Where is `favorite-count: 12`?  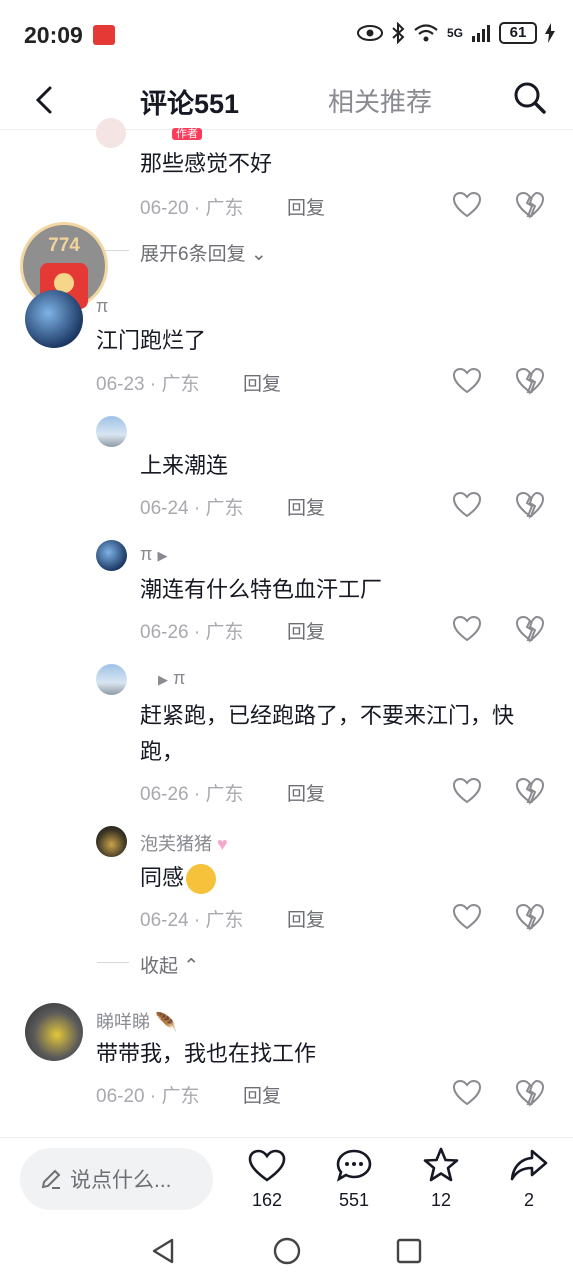
favorite-count: 12 is located at coordinates (441, 1200).